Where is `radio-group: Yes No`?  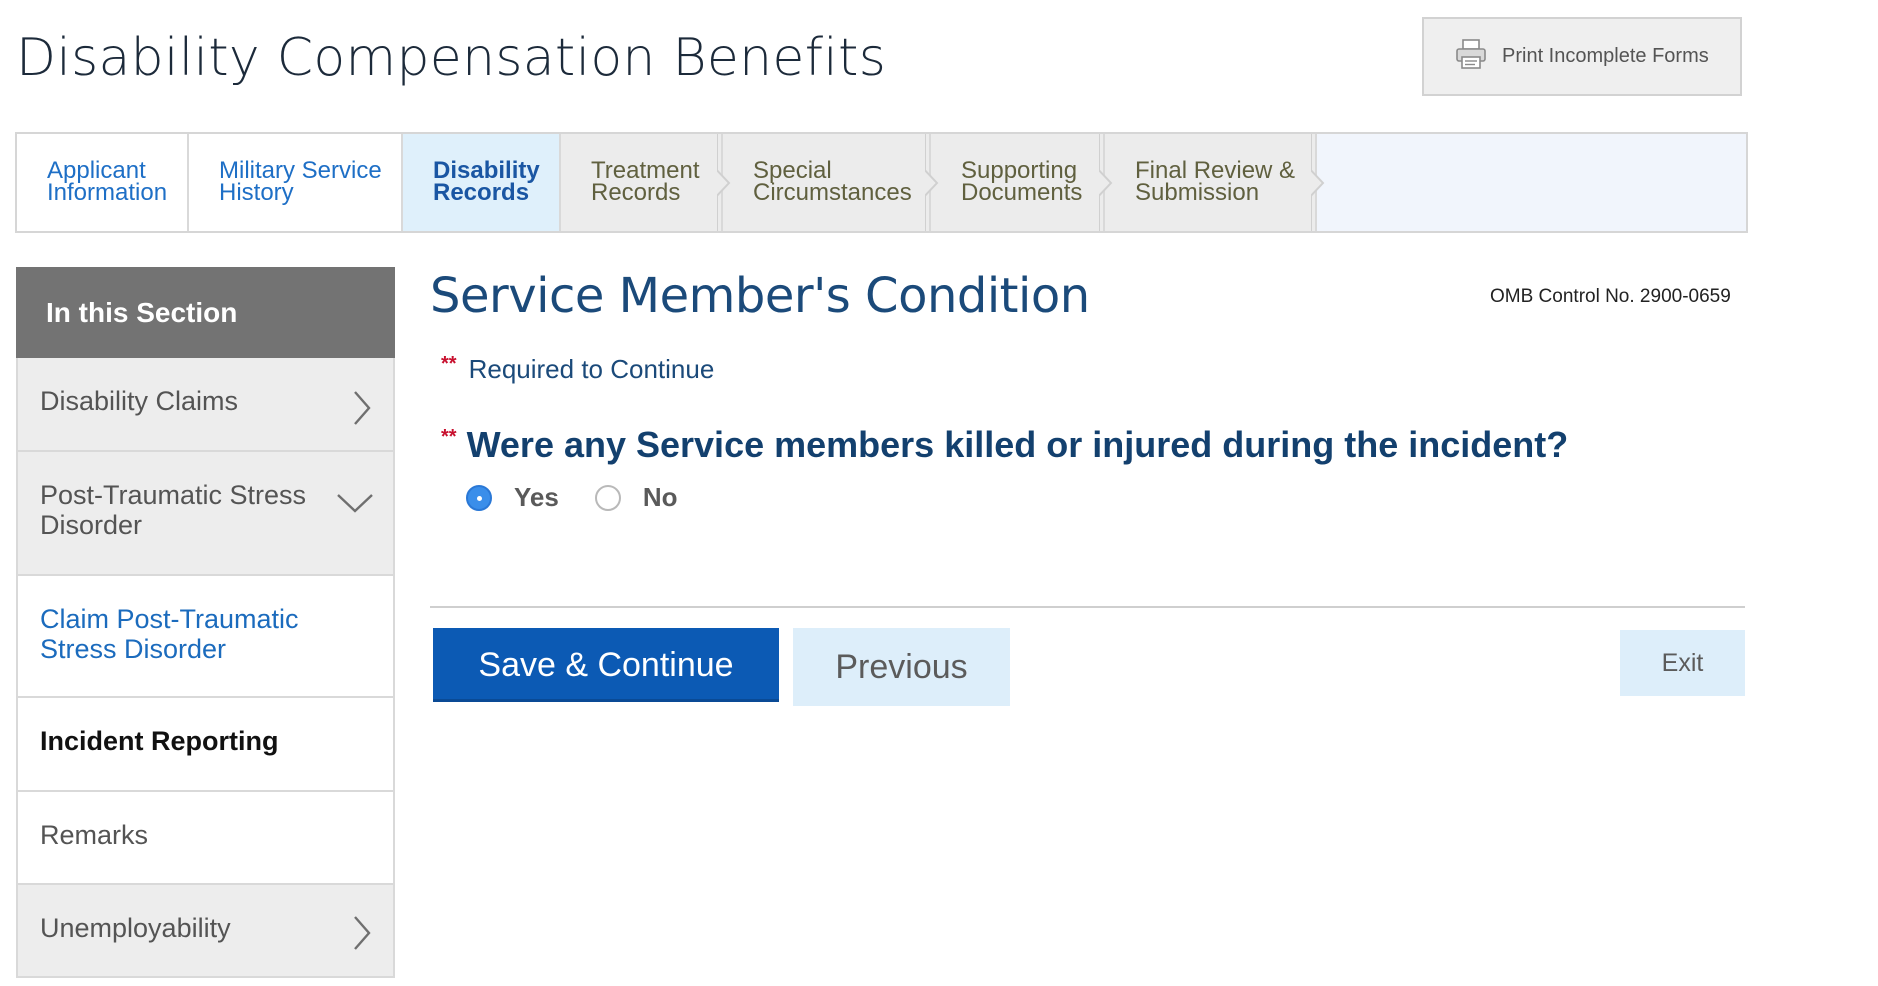
radio-group: Yes No is located at coordinates (590, 497).